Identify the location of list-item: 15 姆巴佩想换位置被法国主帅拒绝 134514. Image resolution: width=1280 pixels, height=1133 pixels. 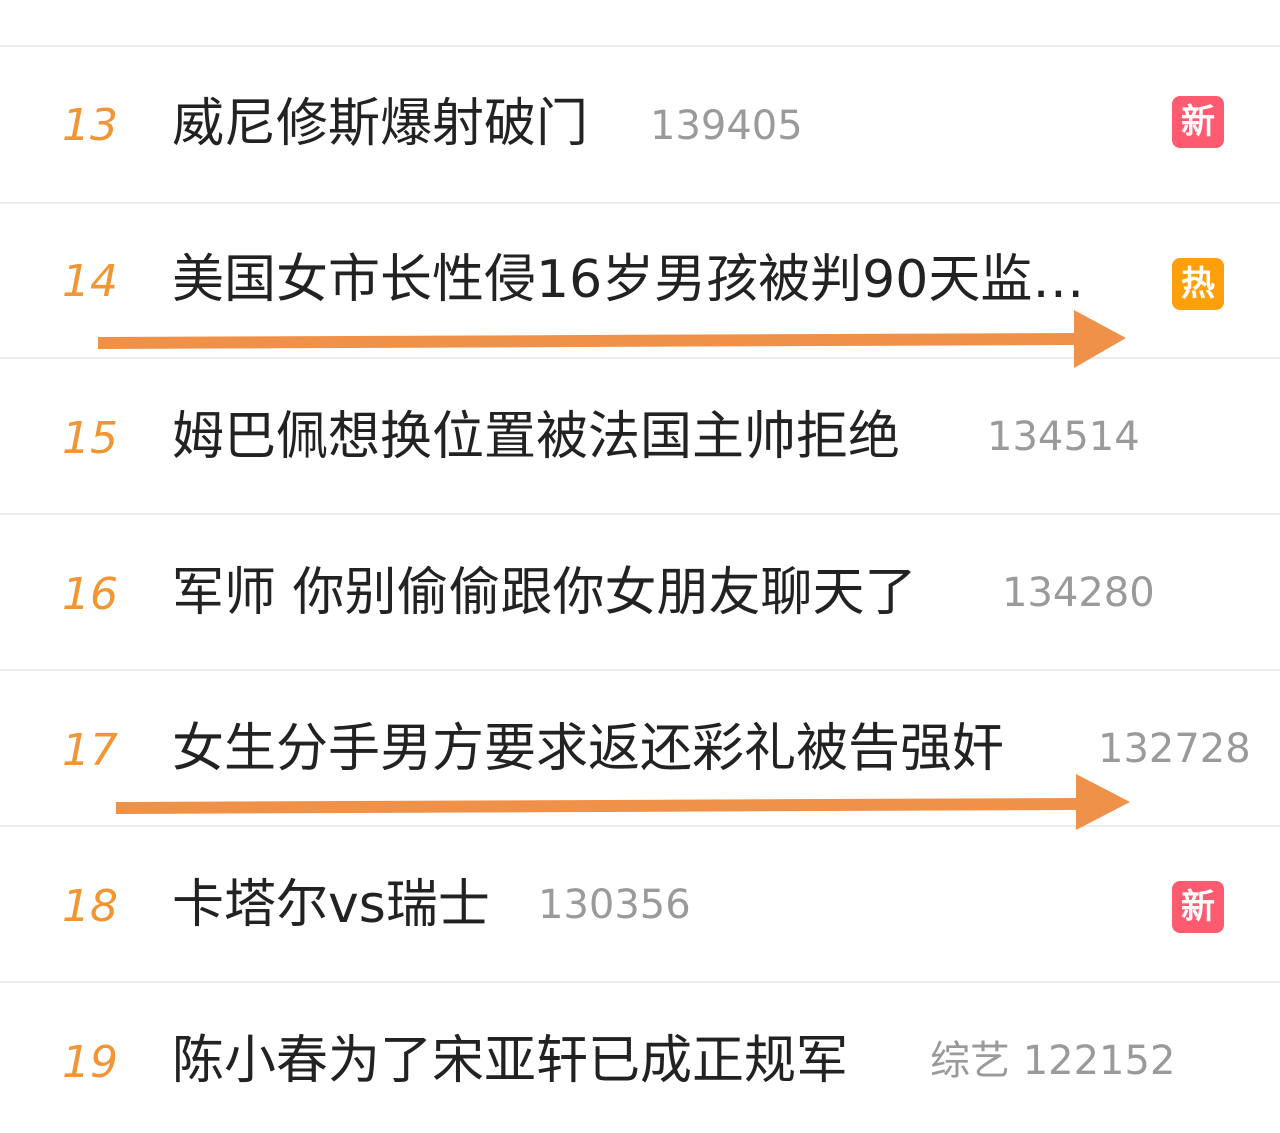
(640, 434).